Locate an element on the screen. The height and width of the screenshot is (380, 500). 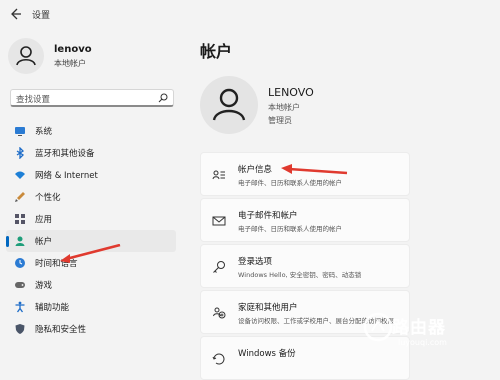
sidebar-item-gaming: 游戏 is located at coordinates (90, 285).